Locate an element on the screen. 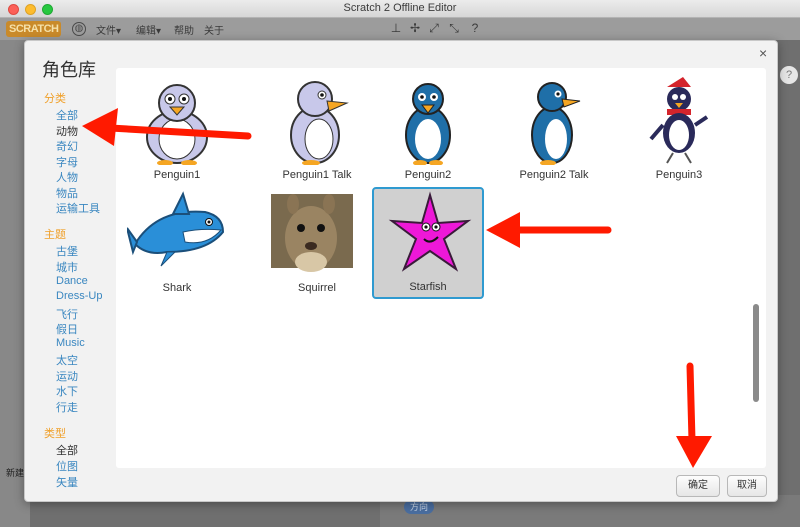  theme-sports: 运动 is located at coordinates (67, 376).